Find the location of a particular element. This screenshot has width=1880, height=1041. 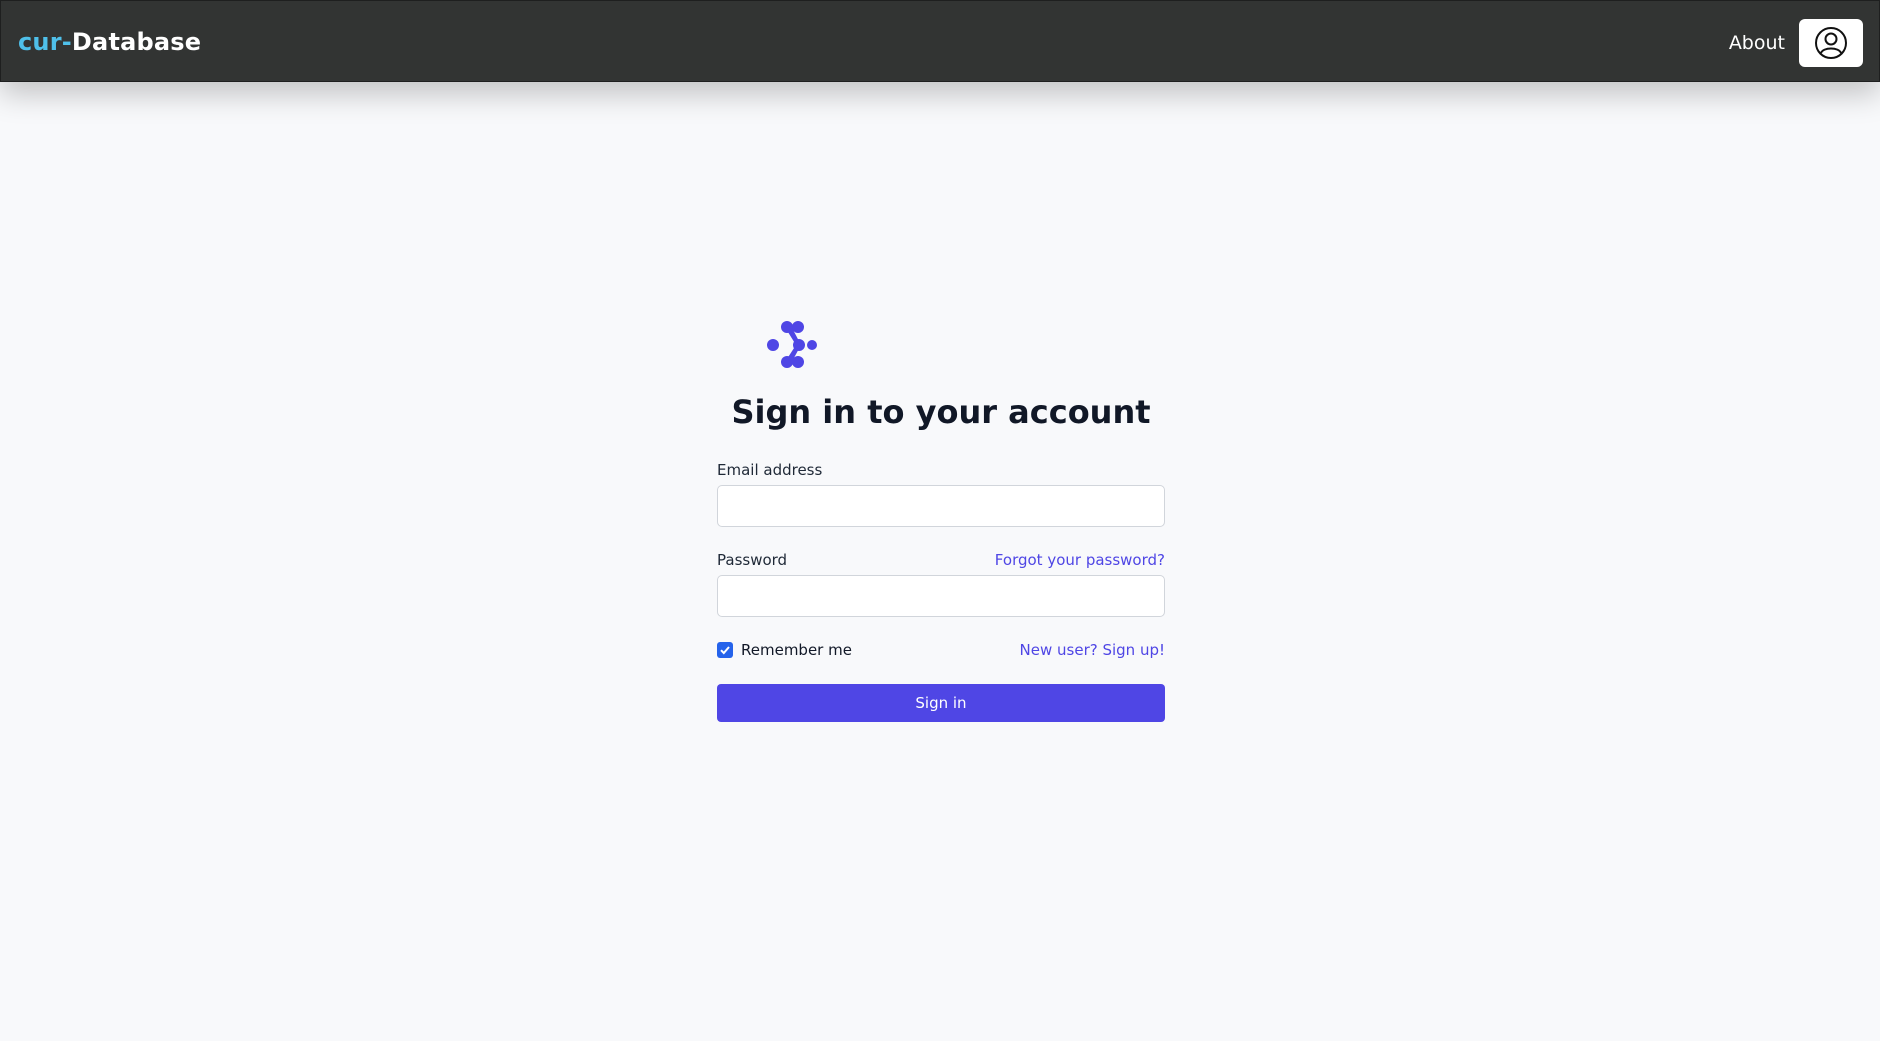

password-label: Password is located at coordinates (752, 560).